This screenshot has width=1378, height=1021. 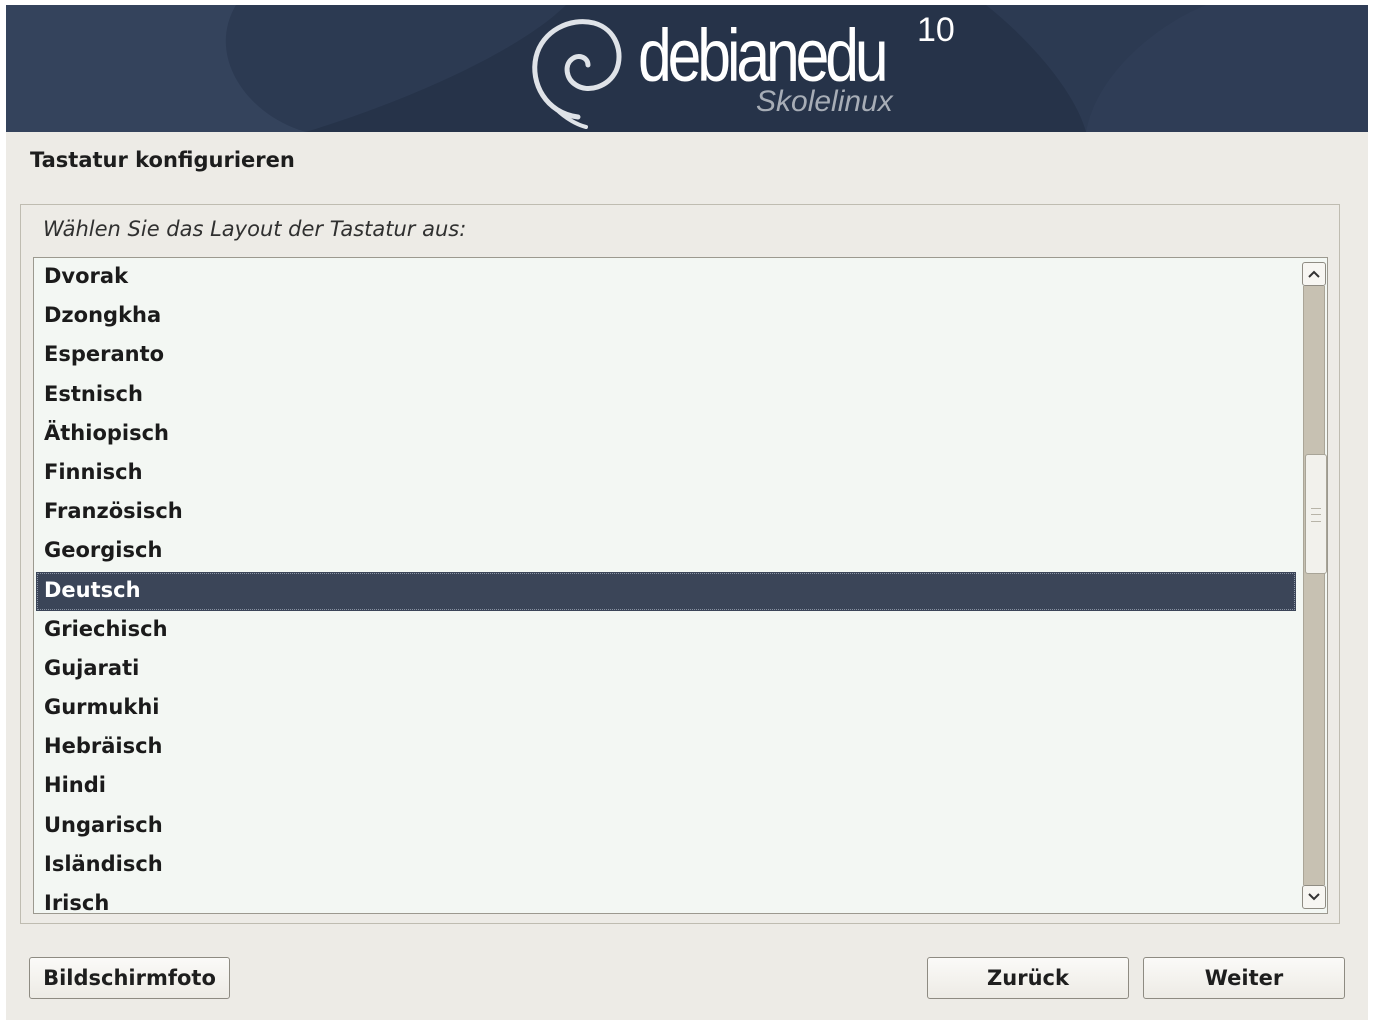 I want to click on list-item: Griechisch, so click(x=666, y=630).